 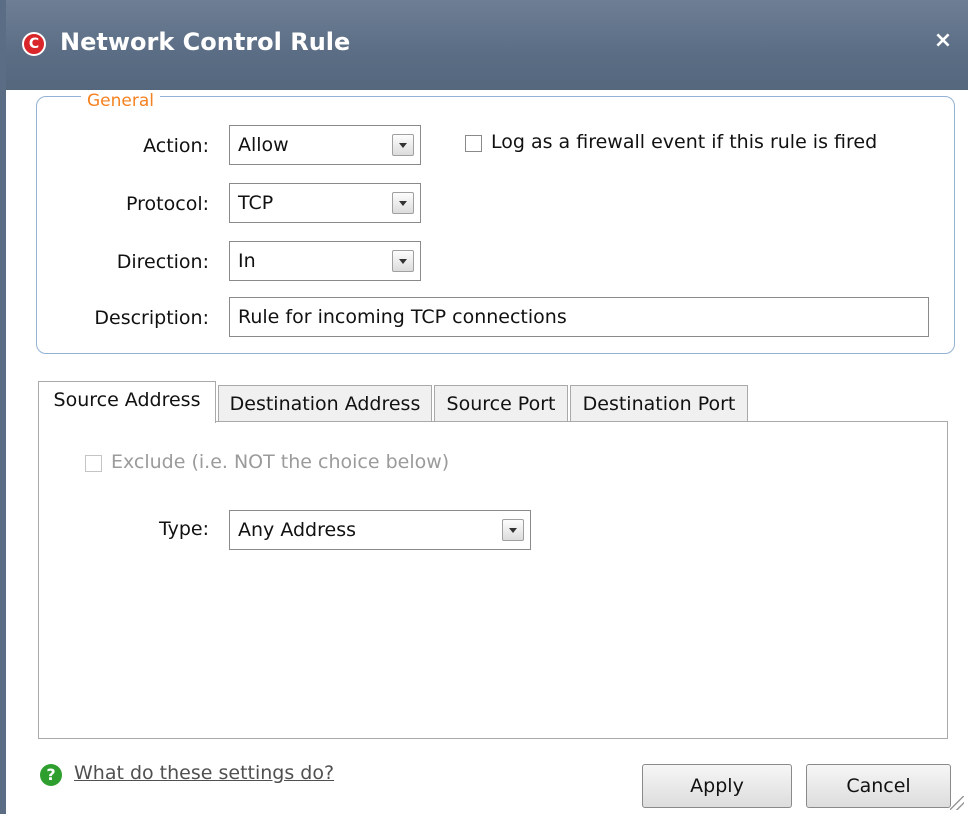 What do you see at coordinates (263, 145) in the screenshot?
I see `action-select-value: Allow` at bounding box center [263, 145].